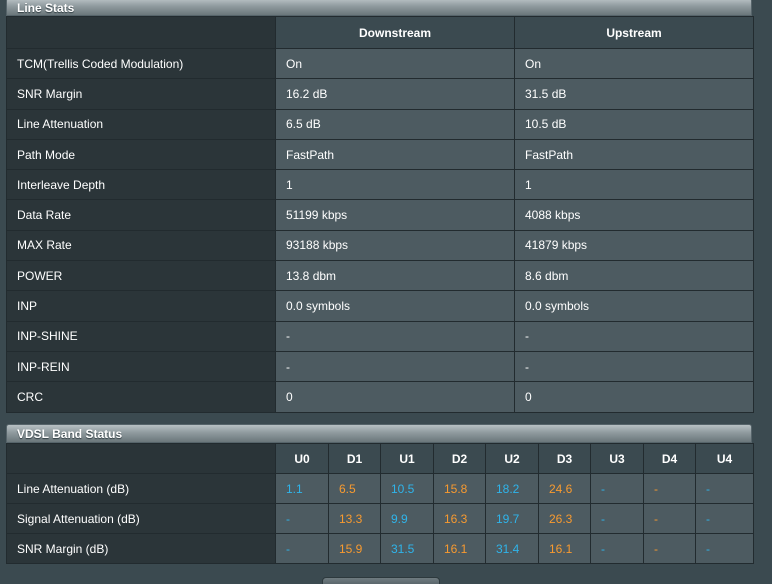  I want to click on line-stats-row: CRC 0 0, so click(380, 397).